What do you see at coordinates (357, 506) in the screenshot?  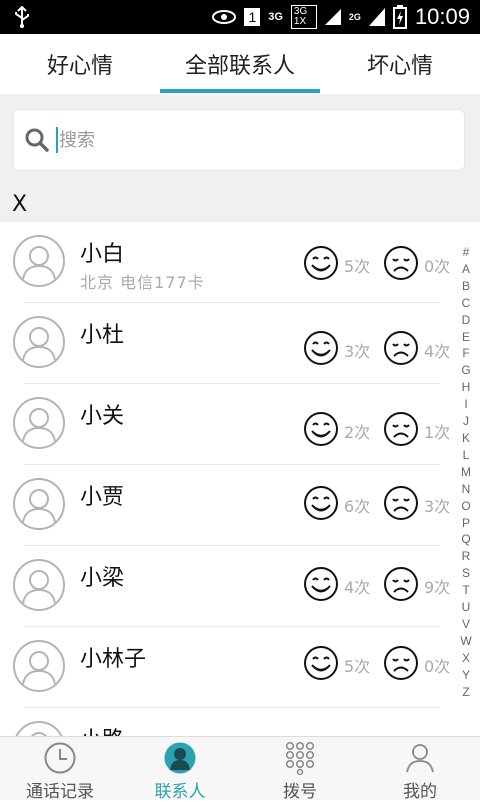 I see `happy-count: 6次` at bounding box center [357, 506].